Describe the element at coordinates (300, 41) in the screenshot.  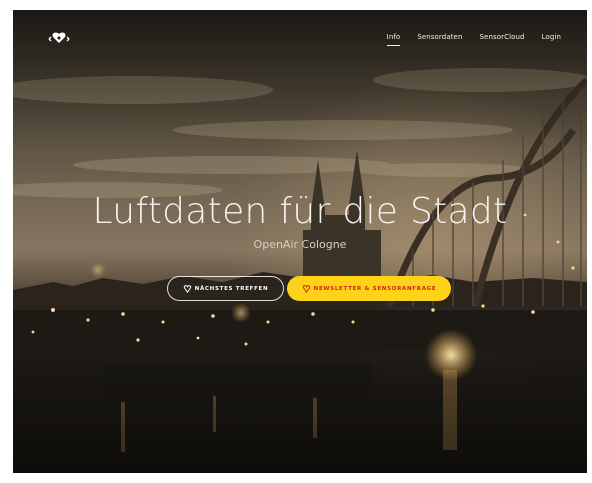
I see `top-navigation: Info Sensordaten SensorCloud Login` at that location.